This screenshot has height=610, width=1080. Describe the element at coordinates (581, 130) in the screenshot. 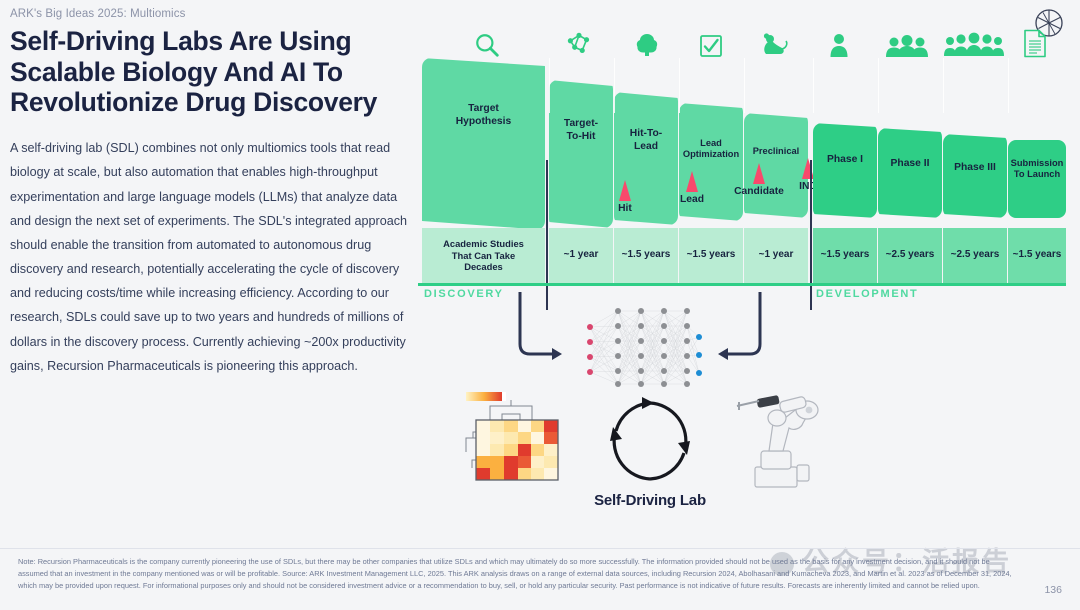

I see `stage-label: Target- To-Hit` at that location.